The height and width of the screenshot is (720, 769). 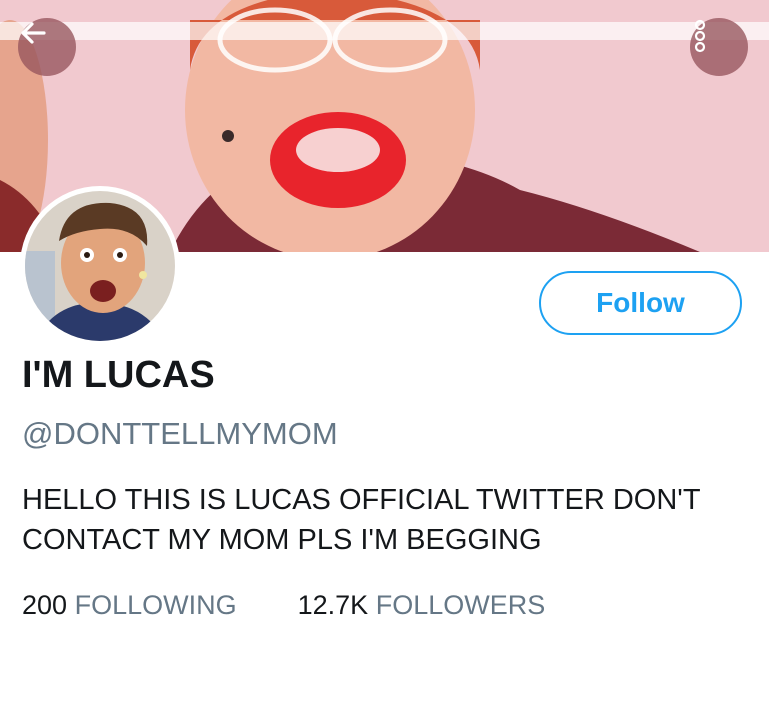 I want to click on followers-label: FOLLOWERS, so click(x=460, y=605).